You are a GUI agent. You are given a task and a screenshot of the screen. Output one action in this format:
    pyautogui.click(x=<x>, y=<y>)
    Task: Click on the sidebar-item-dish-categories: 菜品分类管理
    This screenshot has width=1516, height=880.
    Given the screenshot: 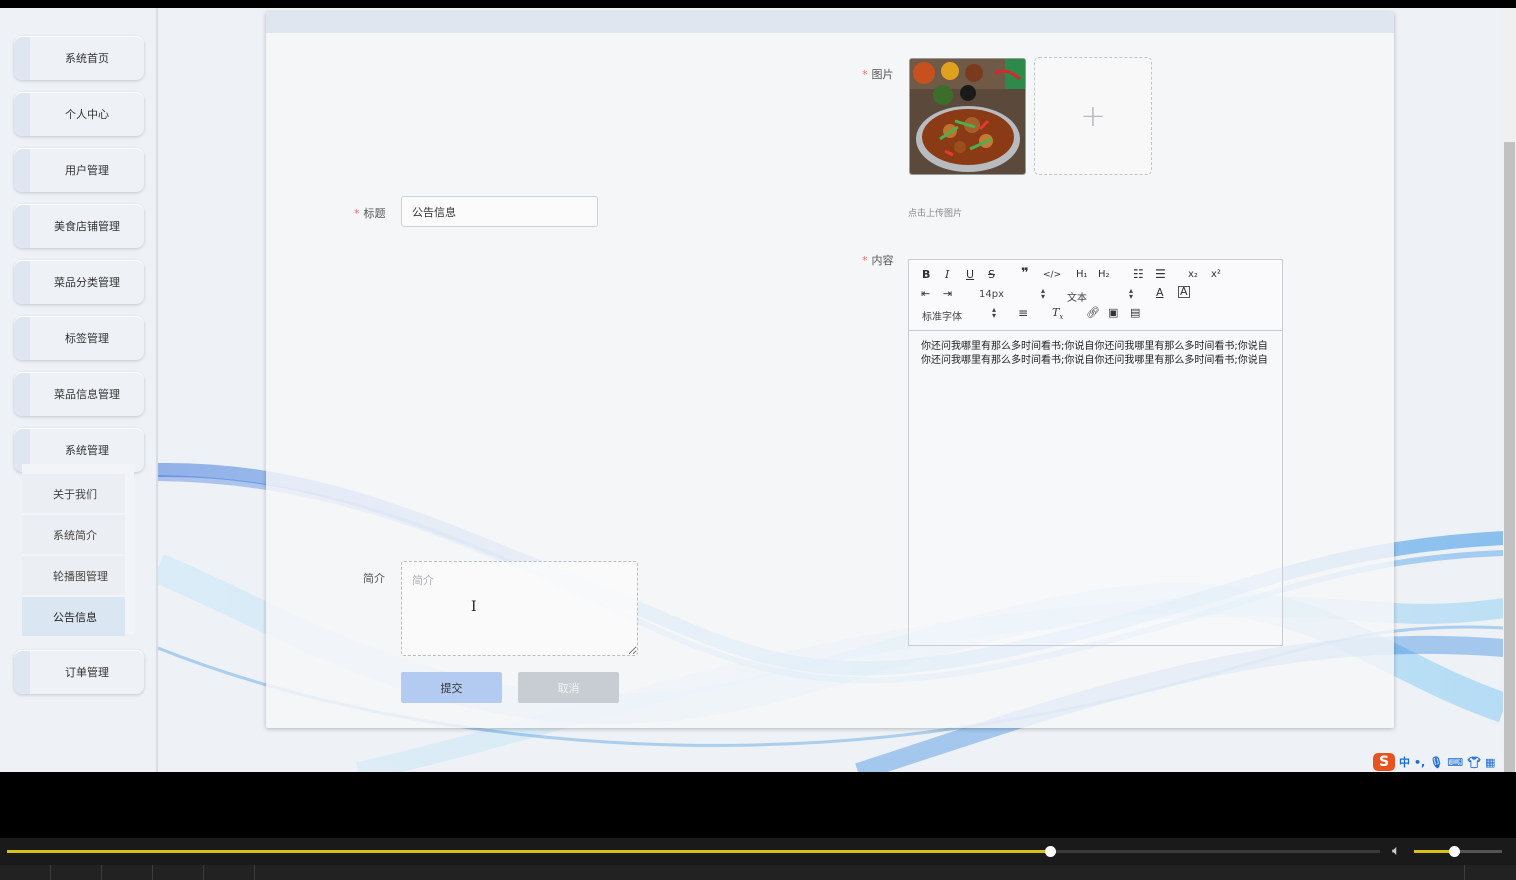 What is the action you would take?
    pyautogui.click(x=79, y=282)
    